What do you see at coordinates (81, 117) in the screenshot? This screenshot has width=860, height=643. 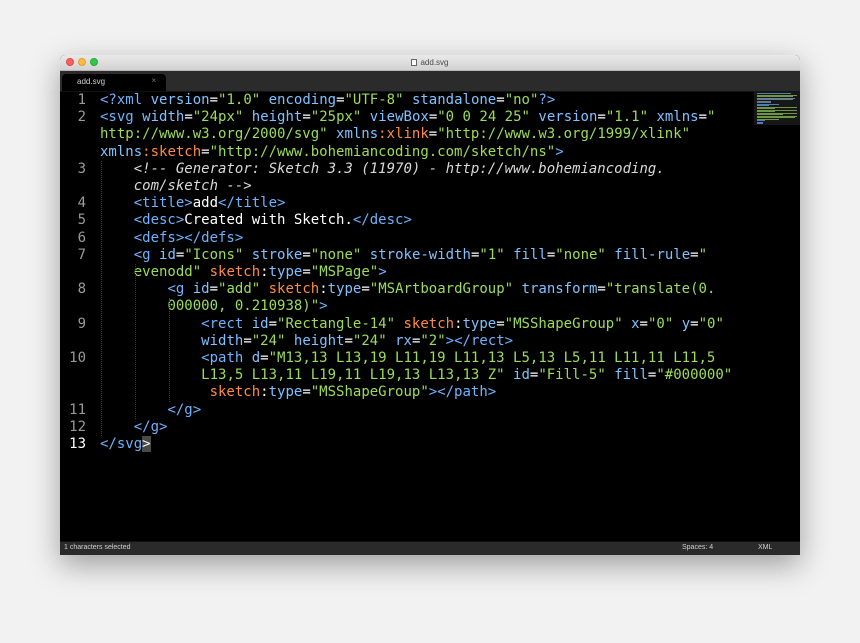 I see `line-number: 2` at bounding box center [81, 117].